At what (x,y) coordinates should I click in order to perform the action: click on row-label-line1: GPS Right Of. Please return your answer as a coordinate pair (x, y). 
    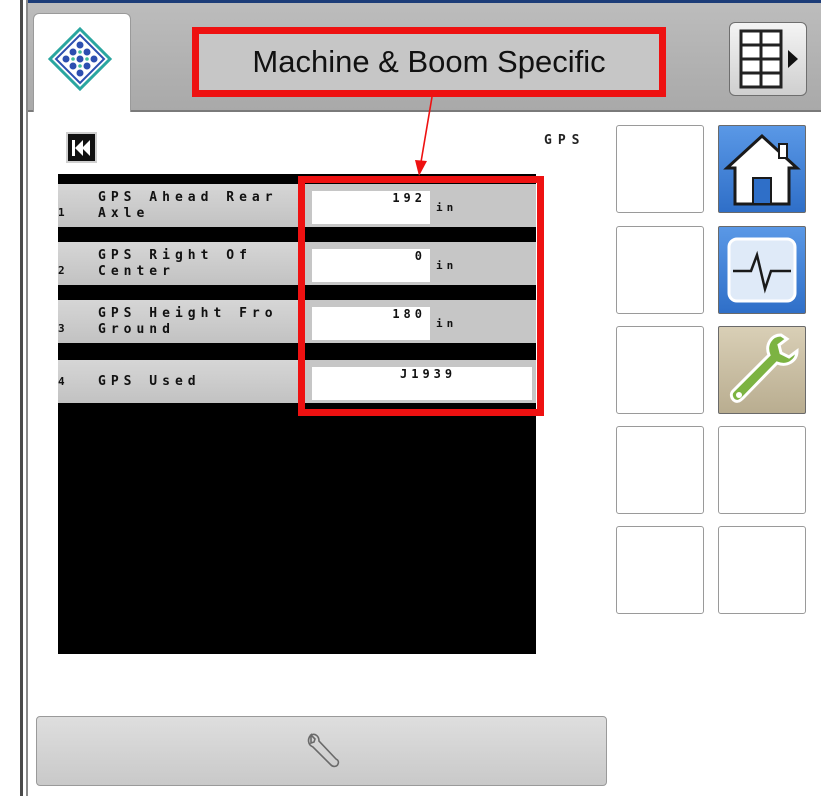
    Looking at the image, I should click on (175, 255).